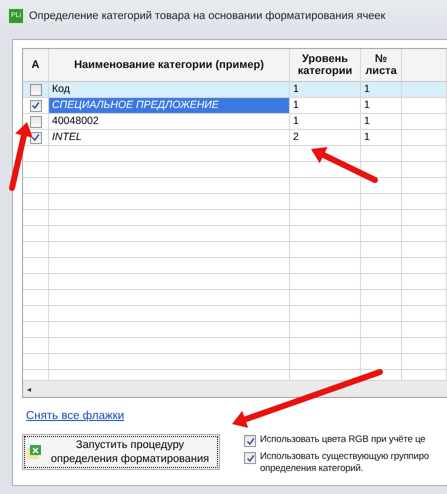  What do you see at coordinates (325, 137) in the screenshot?
I see `table-cell: 2` at bounding box center [325, 137].